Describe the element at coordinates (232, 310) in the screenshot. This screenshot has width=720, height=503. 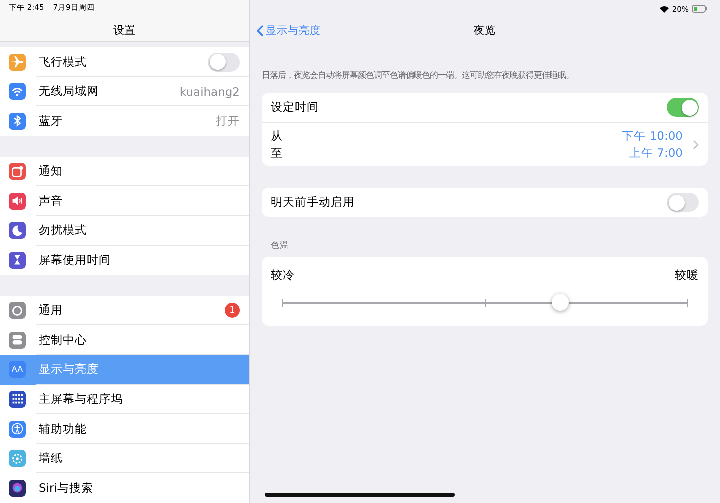
I see `notification-badge: 1` at that location.